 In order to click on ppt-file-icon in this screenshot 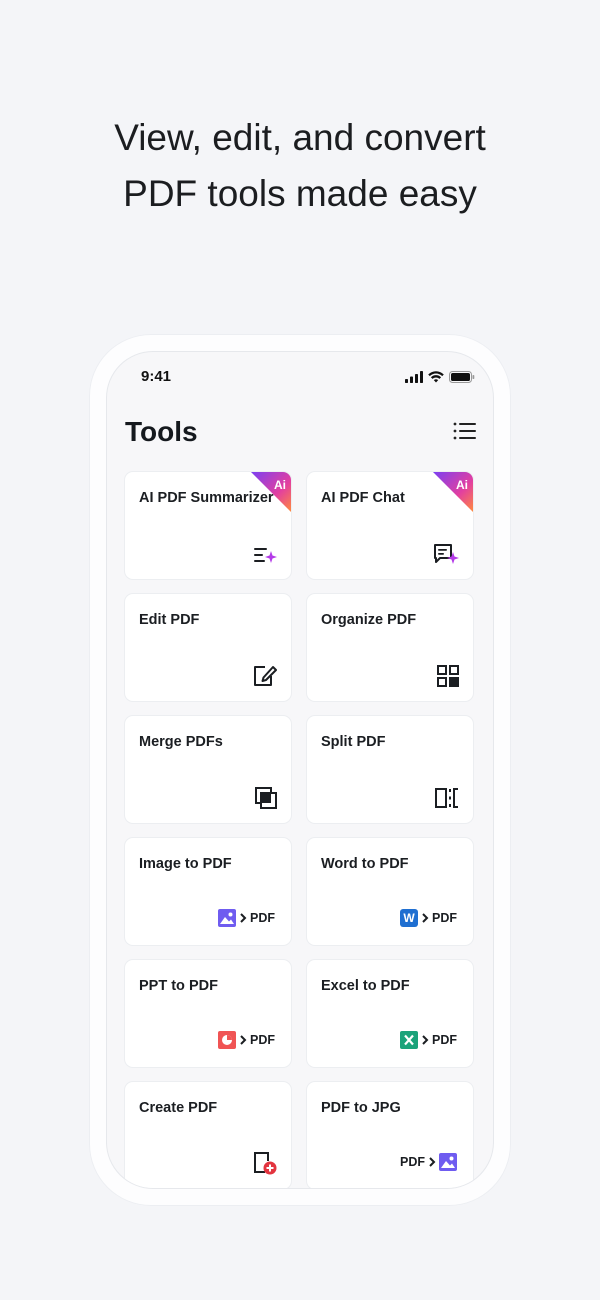, I will do `click(227, 1040)`.